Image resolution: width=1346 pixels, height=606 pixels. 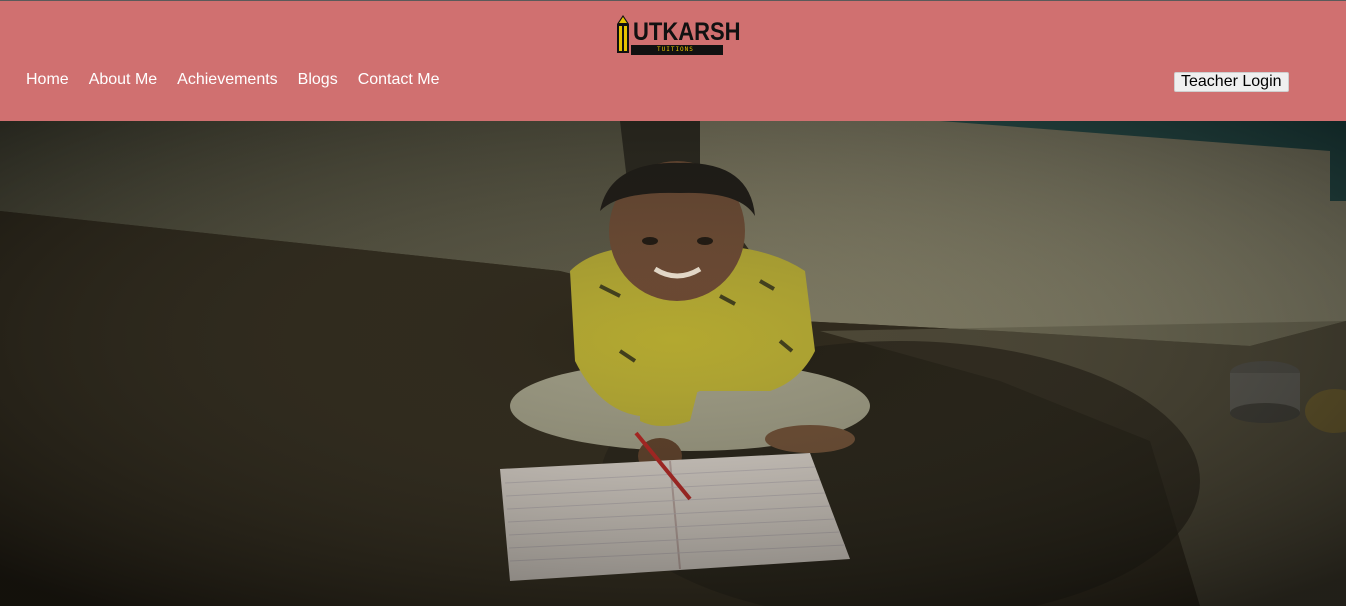 I want to click on nav-about-me: About Me, so click(x=123, y=80).